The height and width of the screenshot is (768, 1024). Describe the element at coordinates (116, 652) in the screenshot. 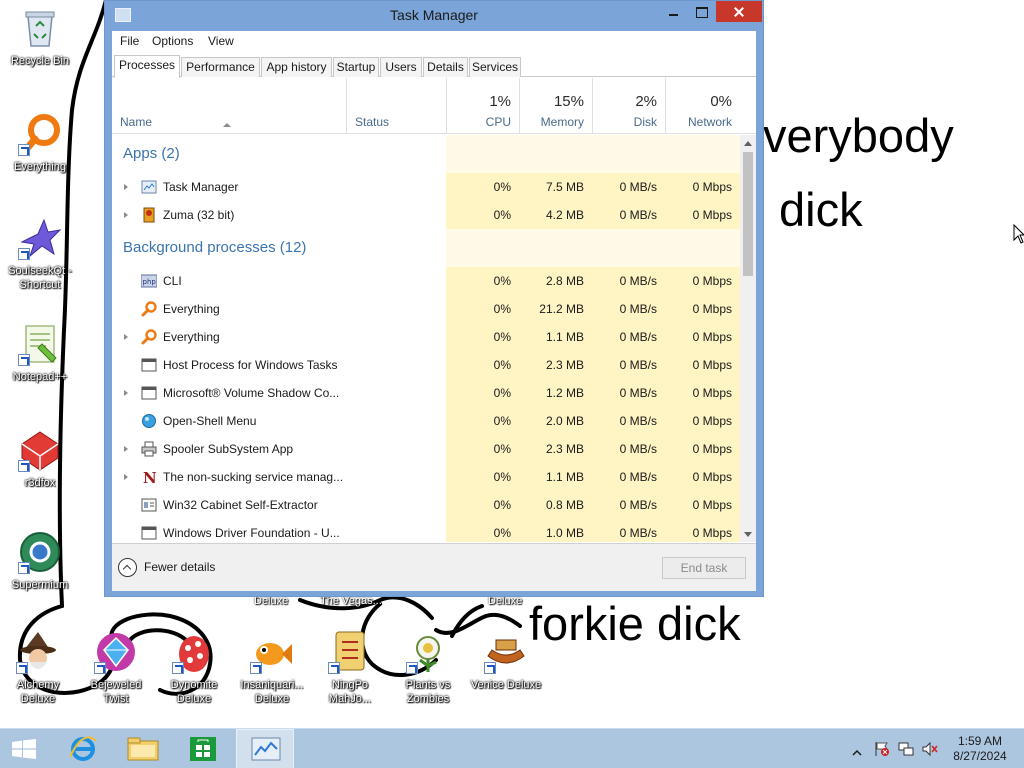

I see `bejeweled-gem-icon` at that location.